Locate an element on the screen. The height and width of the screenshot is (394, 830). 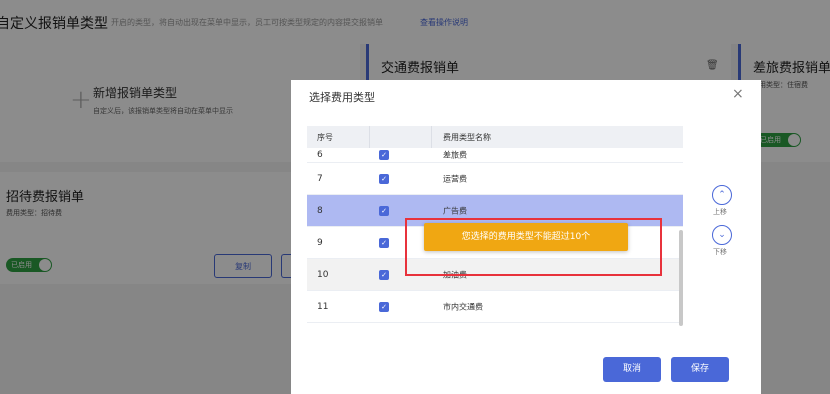
column-index-header: 序号 is located at coordinates (325, 137).